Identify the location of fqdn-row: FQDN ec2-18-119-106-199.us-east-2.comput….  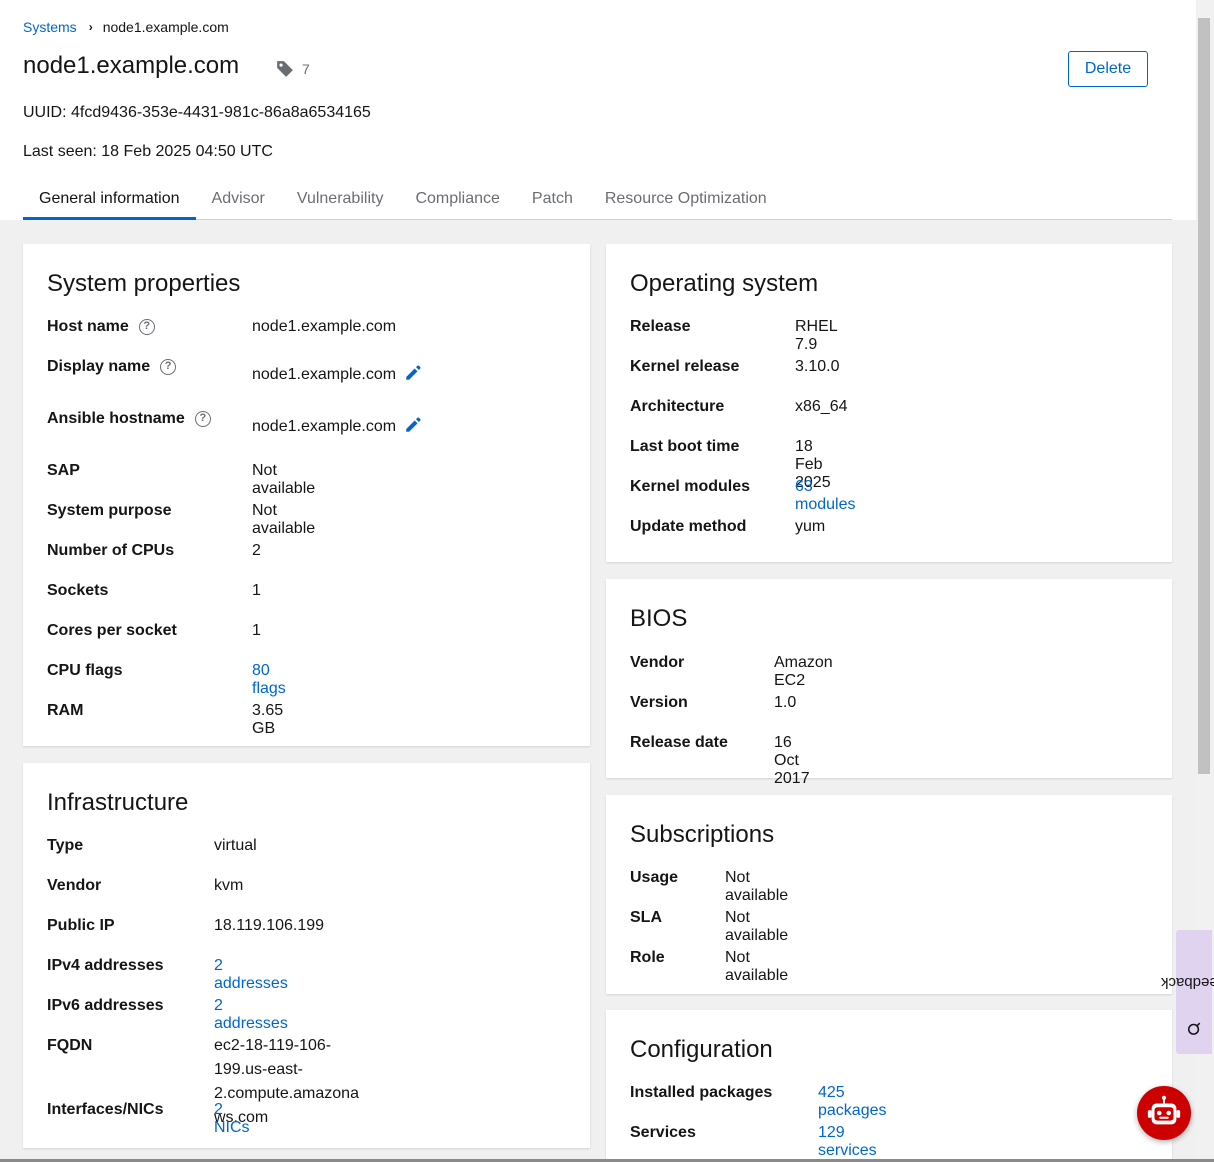
(203, 1081).